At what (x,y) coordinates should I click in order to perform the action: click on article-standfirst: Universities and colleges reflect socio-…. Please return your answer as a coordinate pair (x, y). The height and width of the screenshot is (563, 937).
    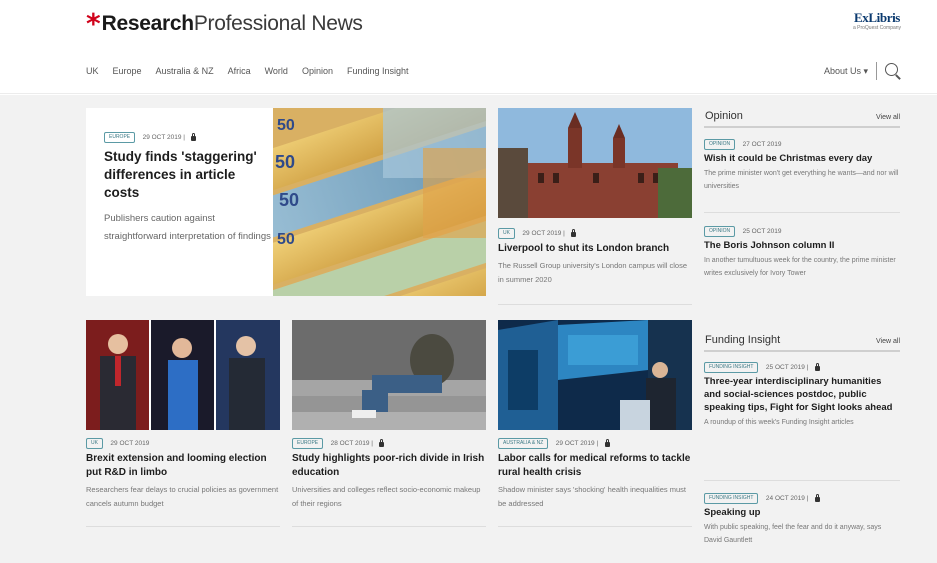
    Looking at the image, I should click on (386, 496).